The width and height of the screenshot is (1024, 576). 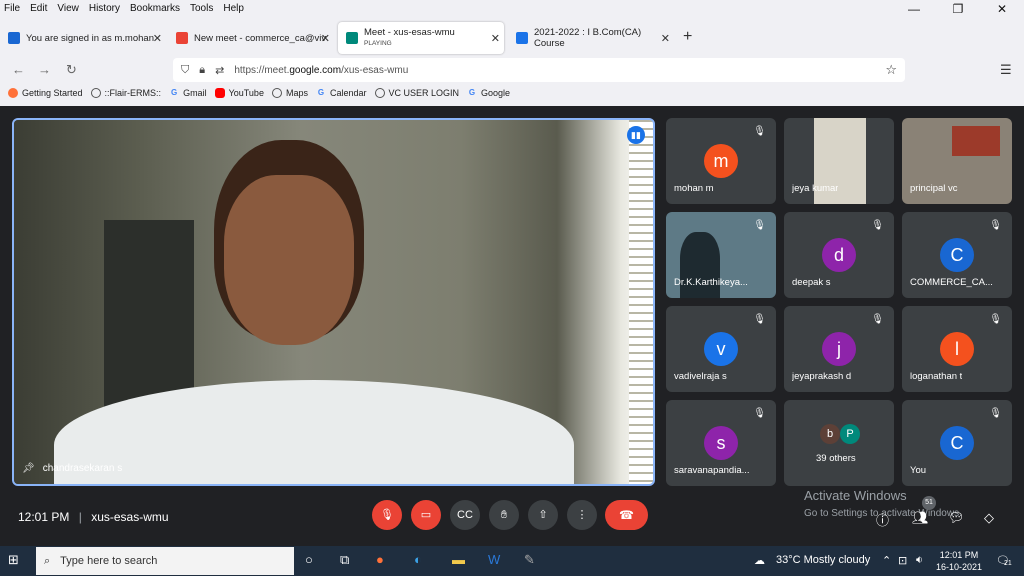 What do you see at coordinates (839, 161) in the screenshot?
I see `participant-tile: jeya kumar` at bounding box center [839, 161].